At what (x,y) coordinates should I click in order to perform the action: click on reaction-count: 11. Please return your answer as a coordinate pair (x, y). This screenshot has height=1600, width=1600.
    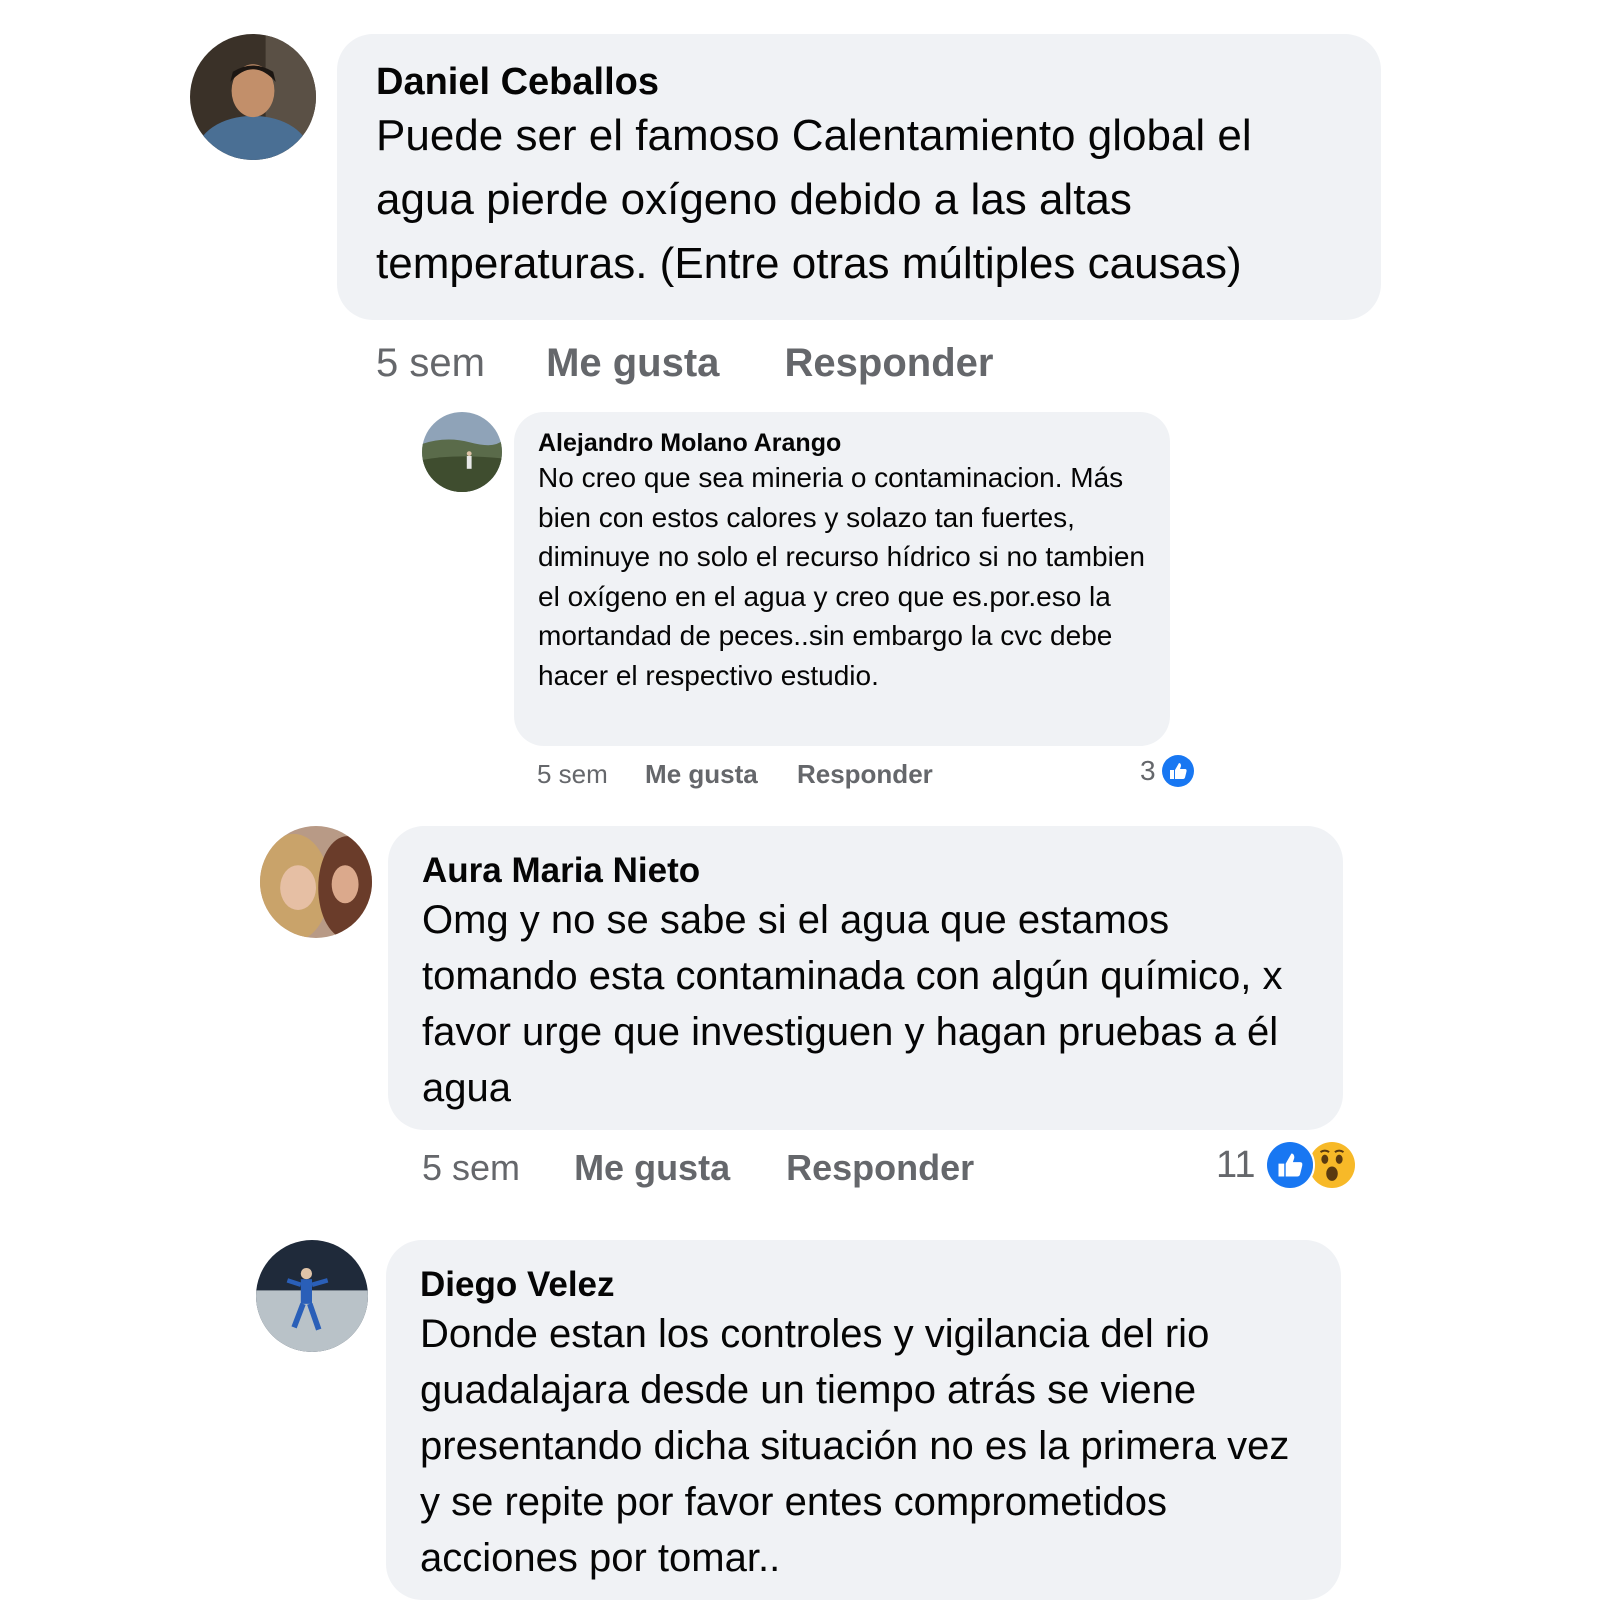
    Looking at the image, I should click on (1236, 1165).